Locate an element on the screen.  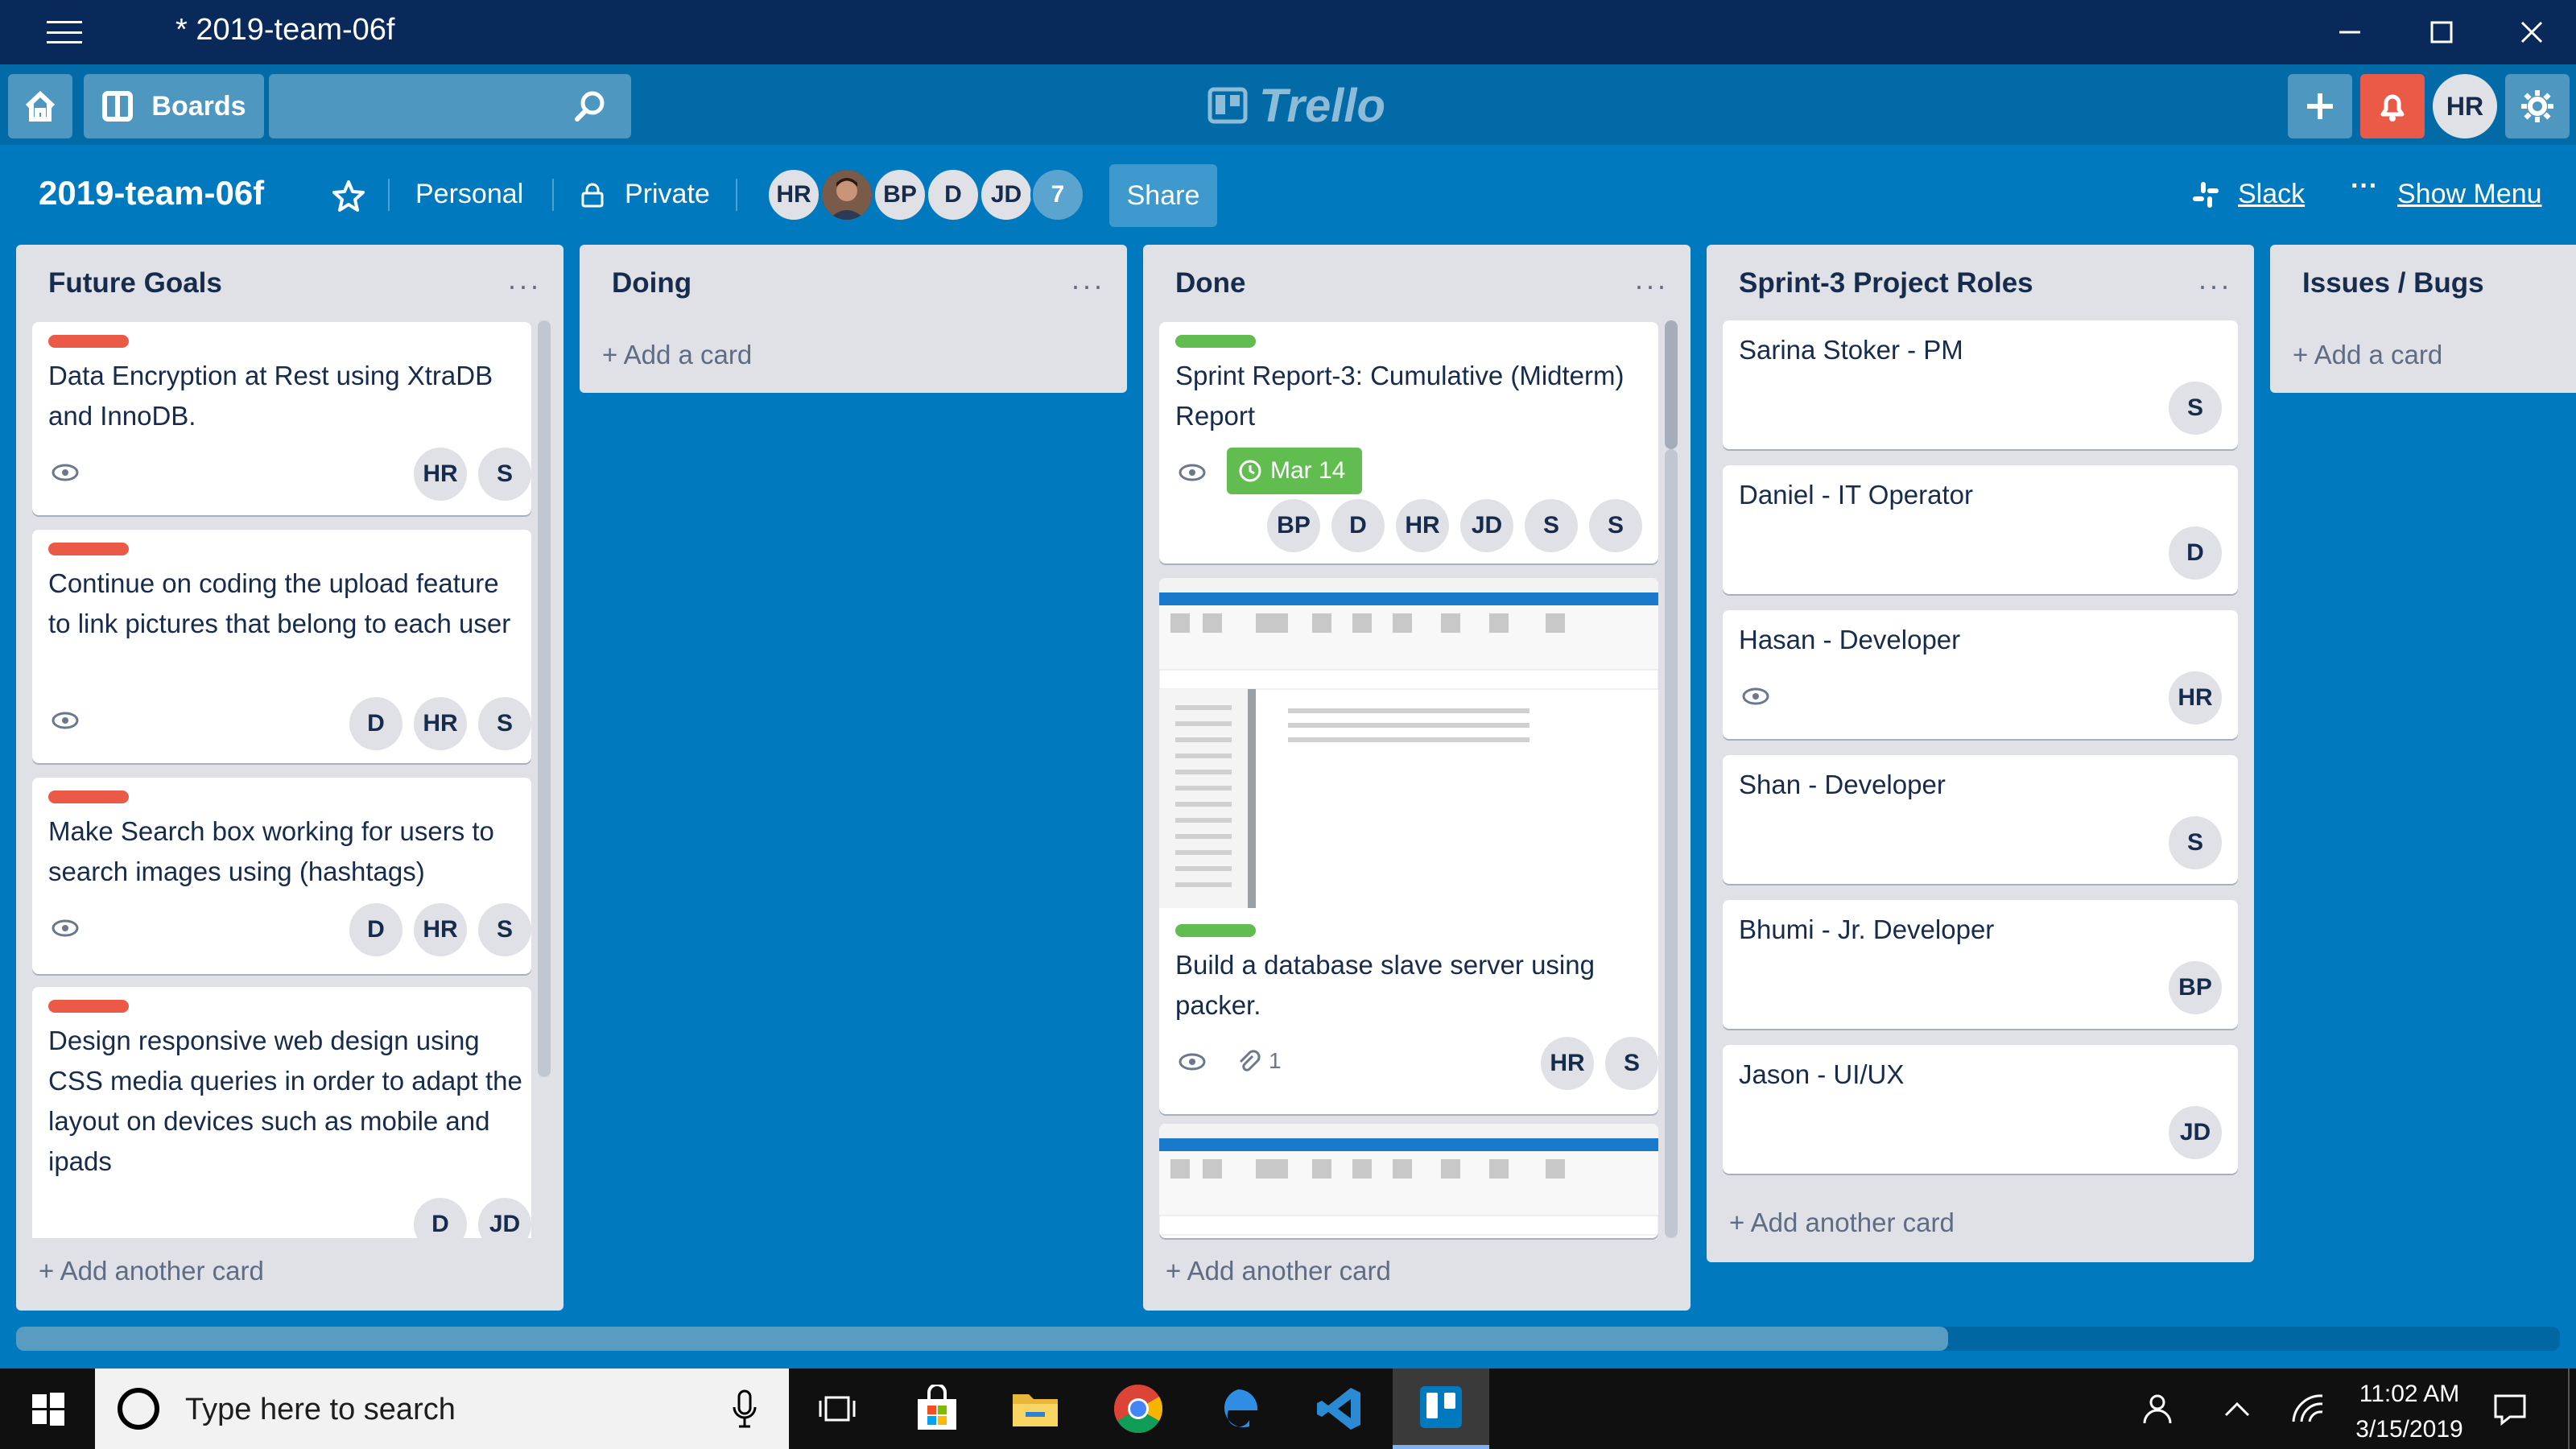
taskbar-file-explorer-app is located at coordinates (1035, 1408).